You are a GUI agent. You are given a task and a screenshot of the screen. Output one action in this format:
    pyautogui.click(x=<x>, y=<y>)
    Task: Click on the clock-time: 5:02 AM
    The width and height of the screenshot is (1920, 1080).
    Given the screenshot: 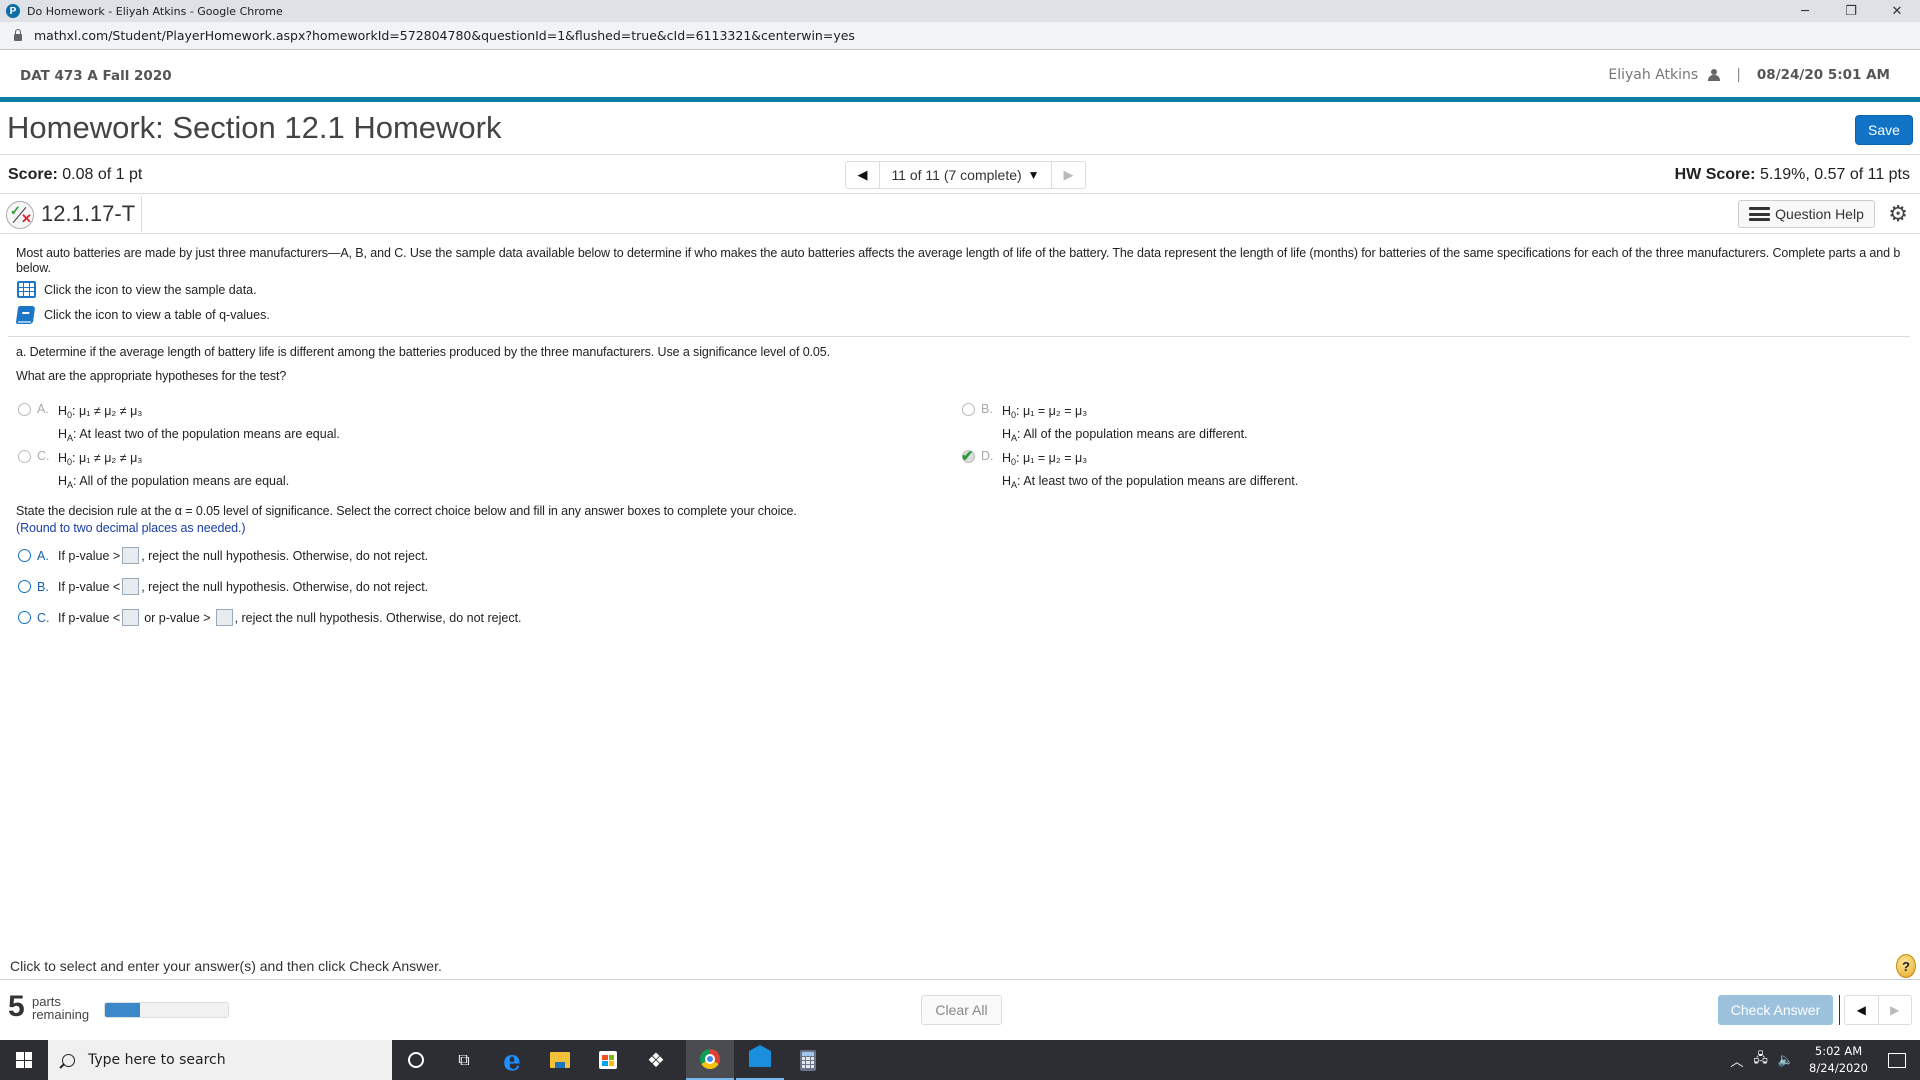 What is the action you would take?
    pyautogui.click(x=1838, y=1051)
    